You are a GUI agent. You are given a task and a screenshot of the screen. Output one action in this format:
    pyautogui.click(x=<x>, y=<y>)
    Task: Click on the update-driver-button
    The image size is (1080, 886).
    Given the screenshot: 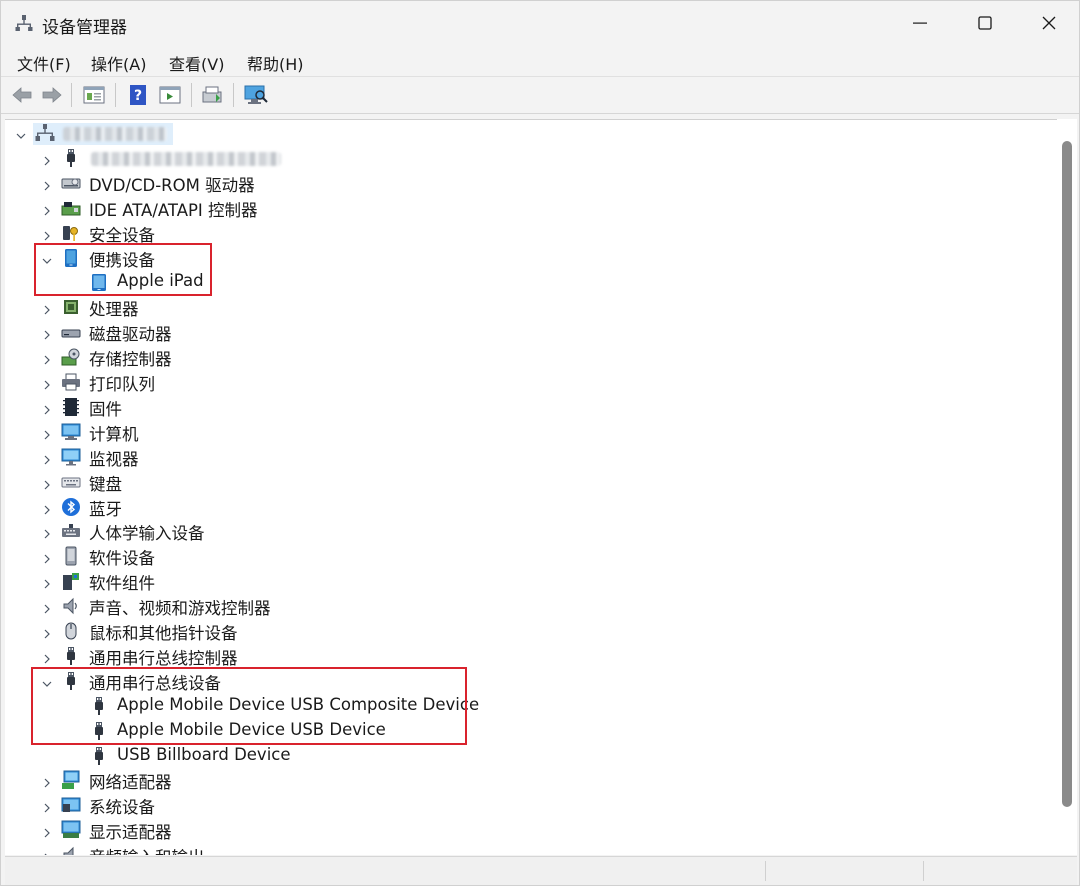 What is the action you would take?
    pyautogui.click(x=212, y=95)
    